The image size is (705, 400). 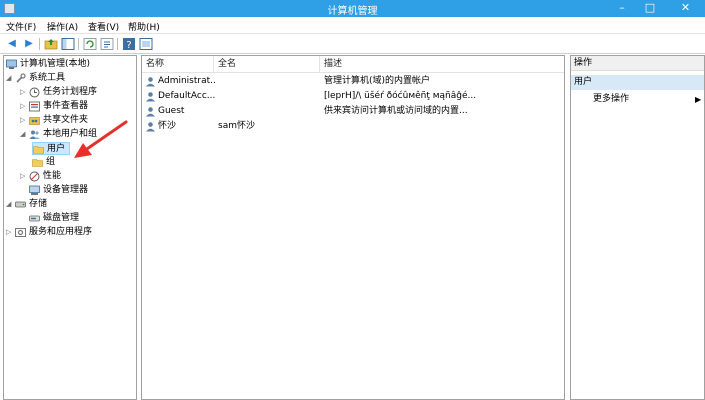 What do you see at coordinates (352, 44) in the screenshot?
I see `toolbar: ◀ ▶ ?` at bounding box center [352, 44].